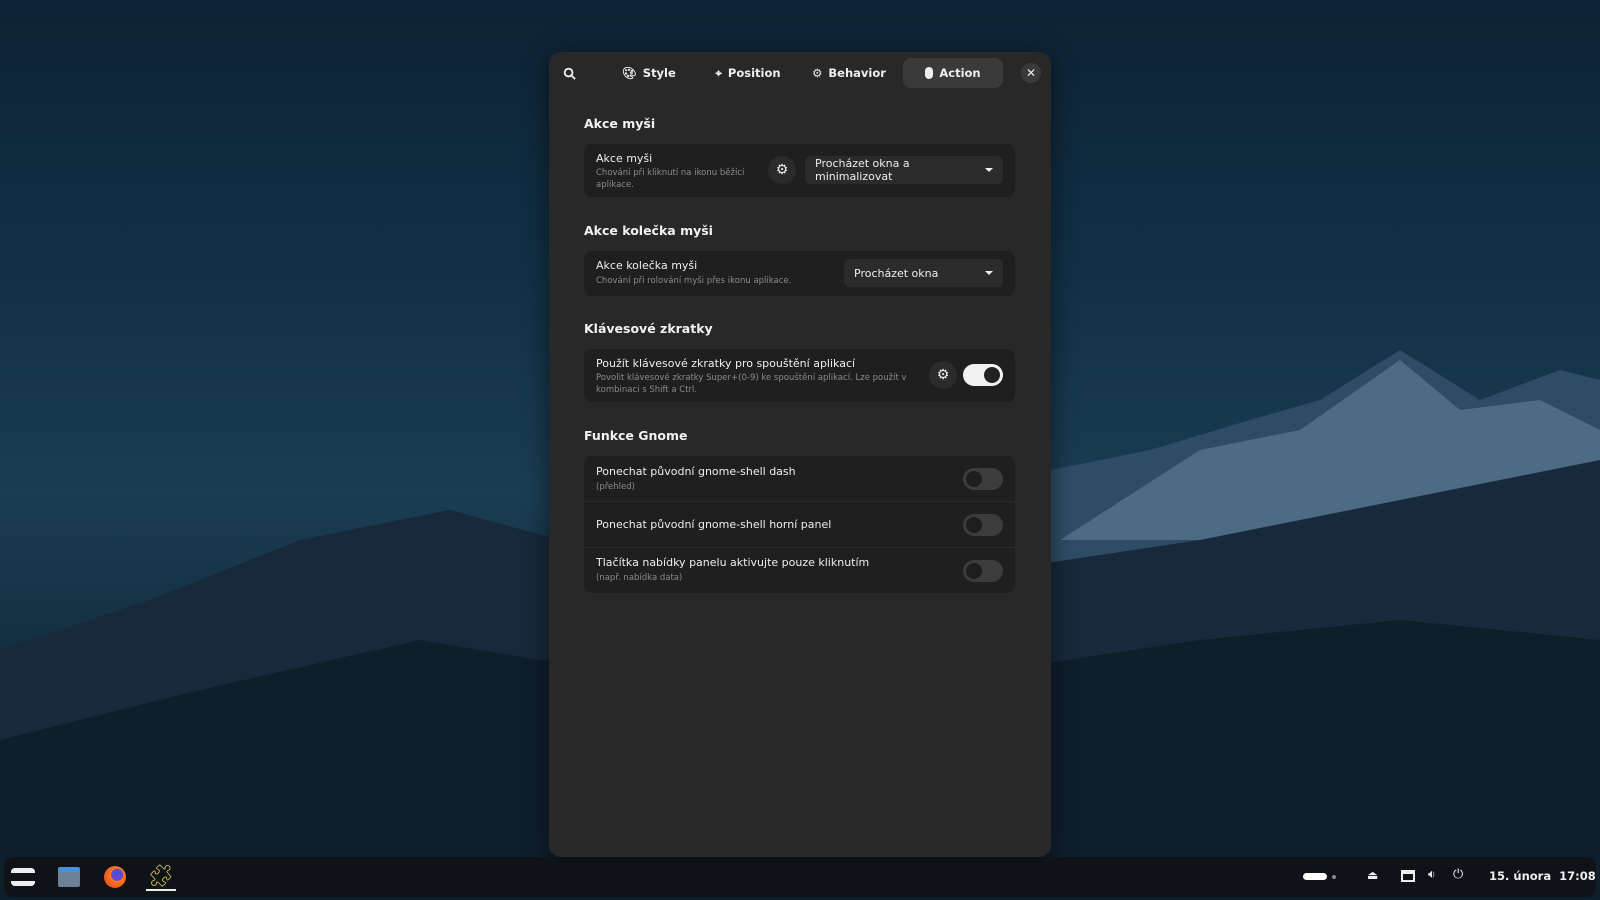 Image resolution: width=1600 pixels, height=900 pixels. Describe the element at coordinates (615, 487) in the screenshot. I see `setting-description: (přehled)` at that location.